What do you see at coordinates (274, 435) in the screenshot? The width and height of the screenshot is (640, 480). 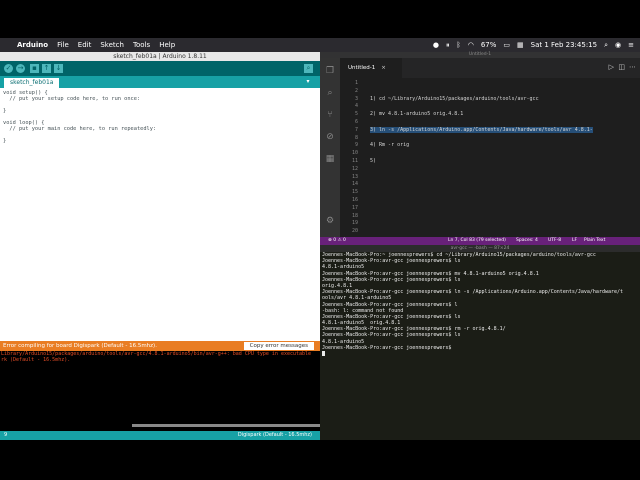 I see `status-board: Digispark (Default - 16.5mhz)` at bounding box center [274, 435].